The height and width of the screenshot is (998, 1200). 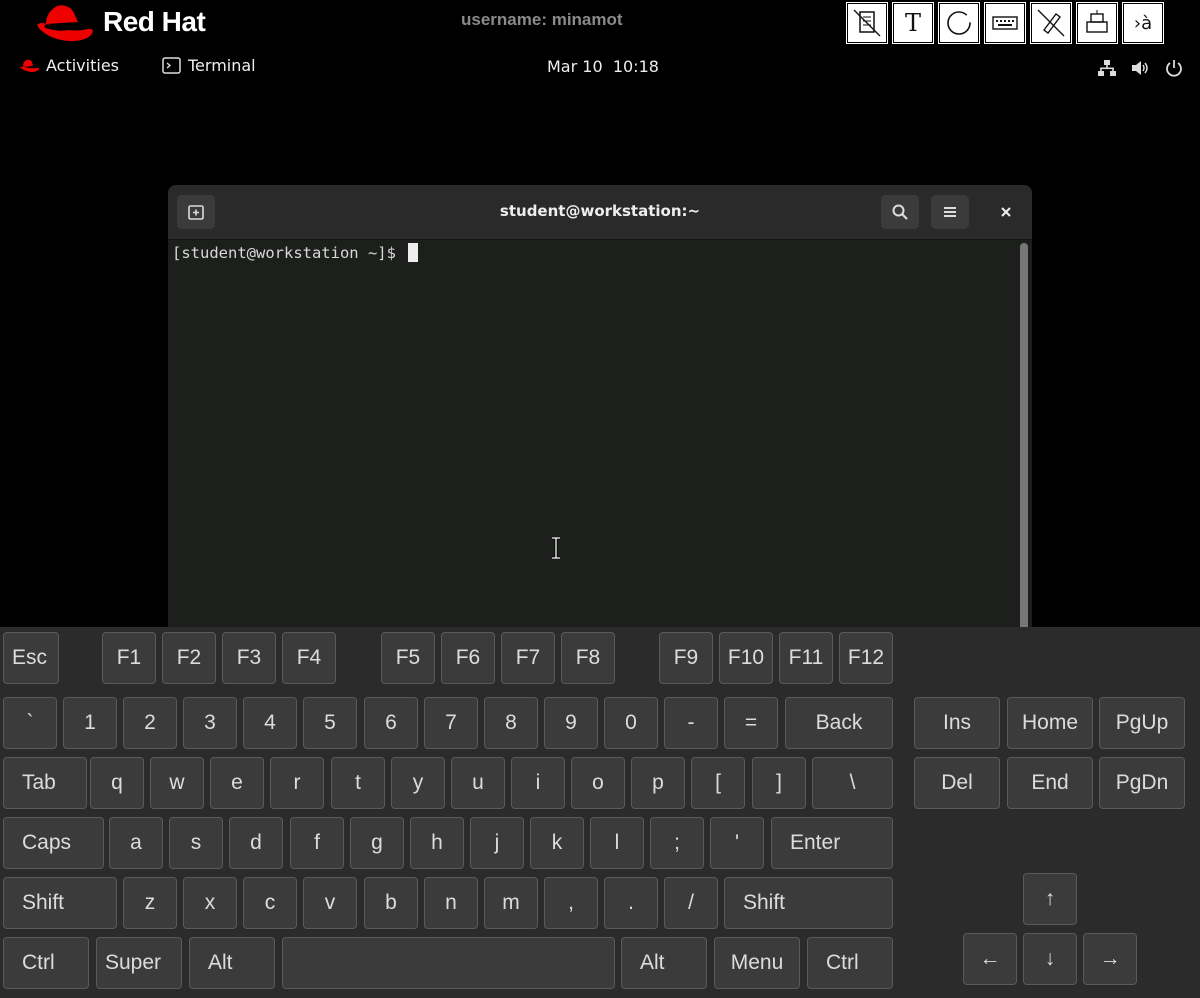 I want to click on key-a: a, so click(x=136, y=843).